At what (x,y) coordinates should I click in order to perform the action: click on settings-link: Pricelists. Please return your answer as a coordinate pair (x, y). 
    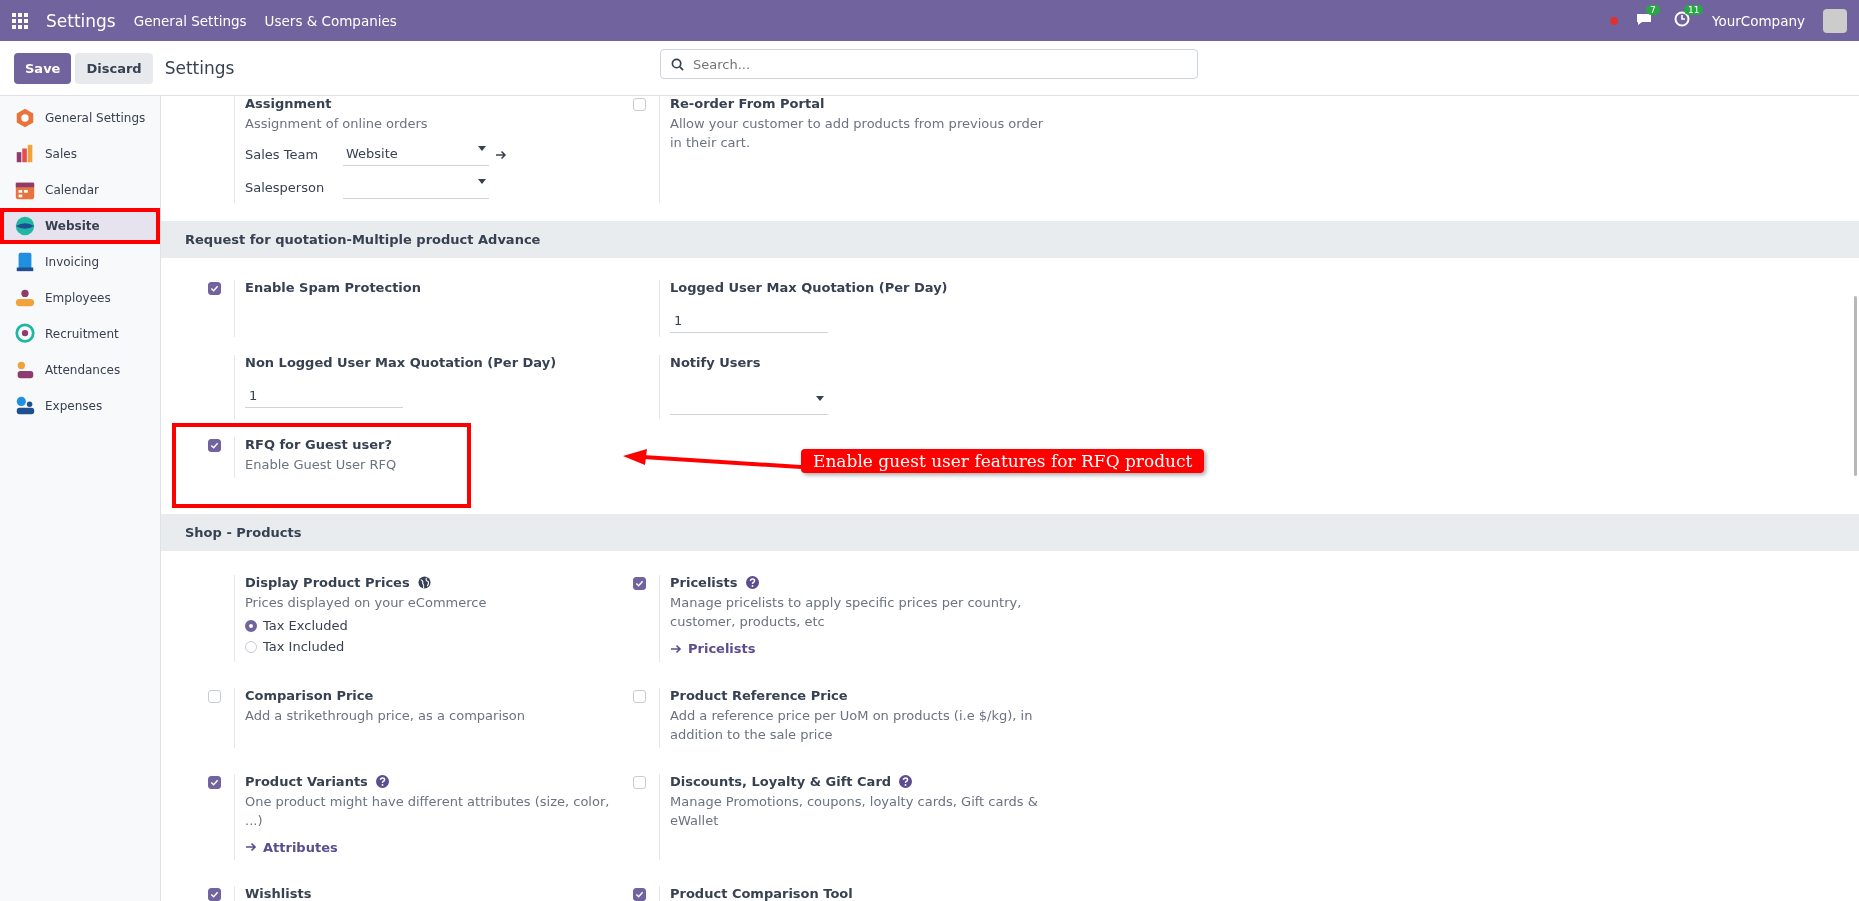
    Looking at the image, I should click on (713, 648).